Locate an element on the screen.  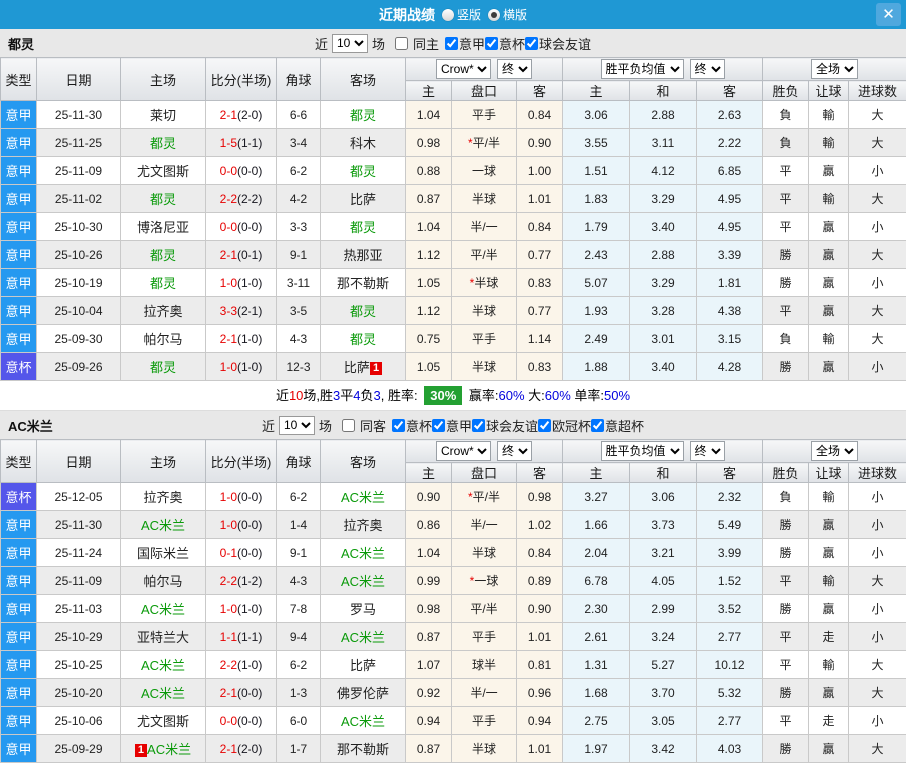
home-team: 莱切 is located at coordinates (163, 115).